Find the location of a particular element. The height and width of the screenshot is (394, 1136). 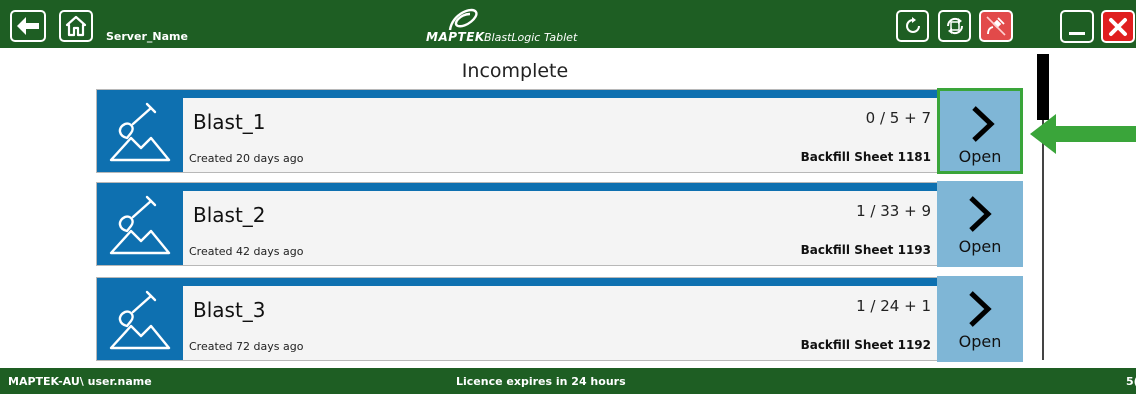

top-toolbar: Server_Name MAPTEK BlastLogic Tablet is located at coordinates (568, 24).